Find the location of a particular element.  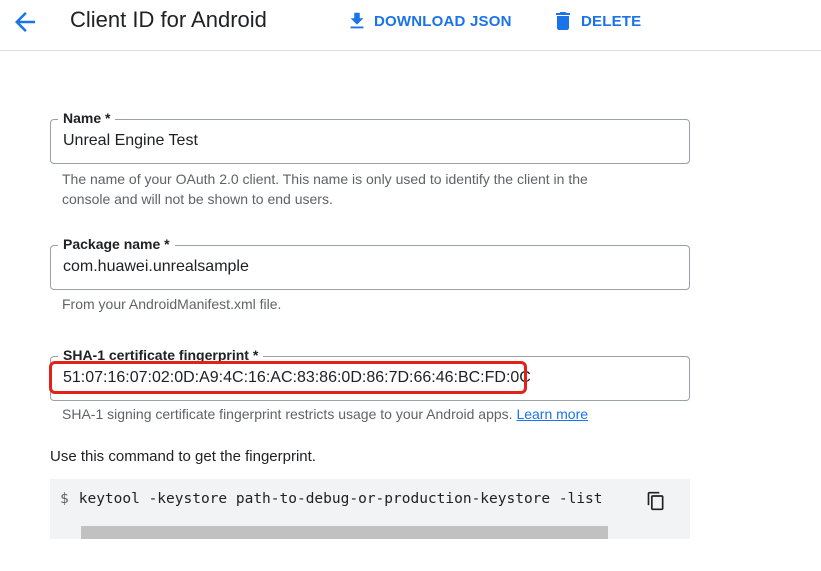

sha1-field-label: SHA-1 certificate fingerprint * is located at coordinates (161, 355).